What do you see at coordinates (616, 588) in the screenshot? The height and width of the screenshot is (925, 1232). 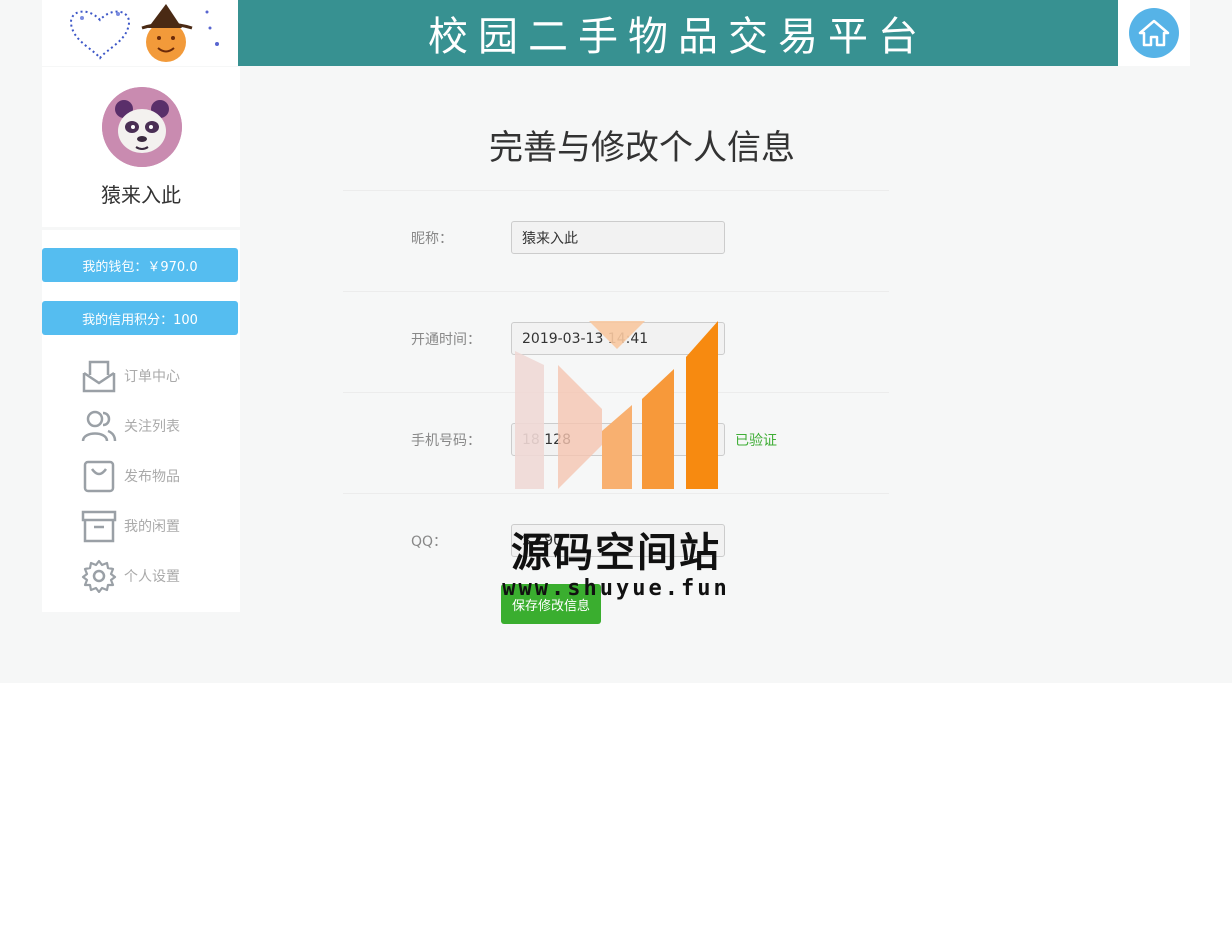 I see `watermark-url: www.shuyue.fun` at bounding box center [616, 588].